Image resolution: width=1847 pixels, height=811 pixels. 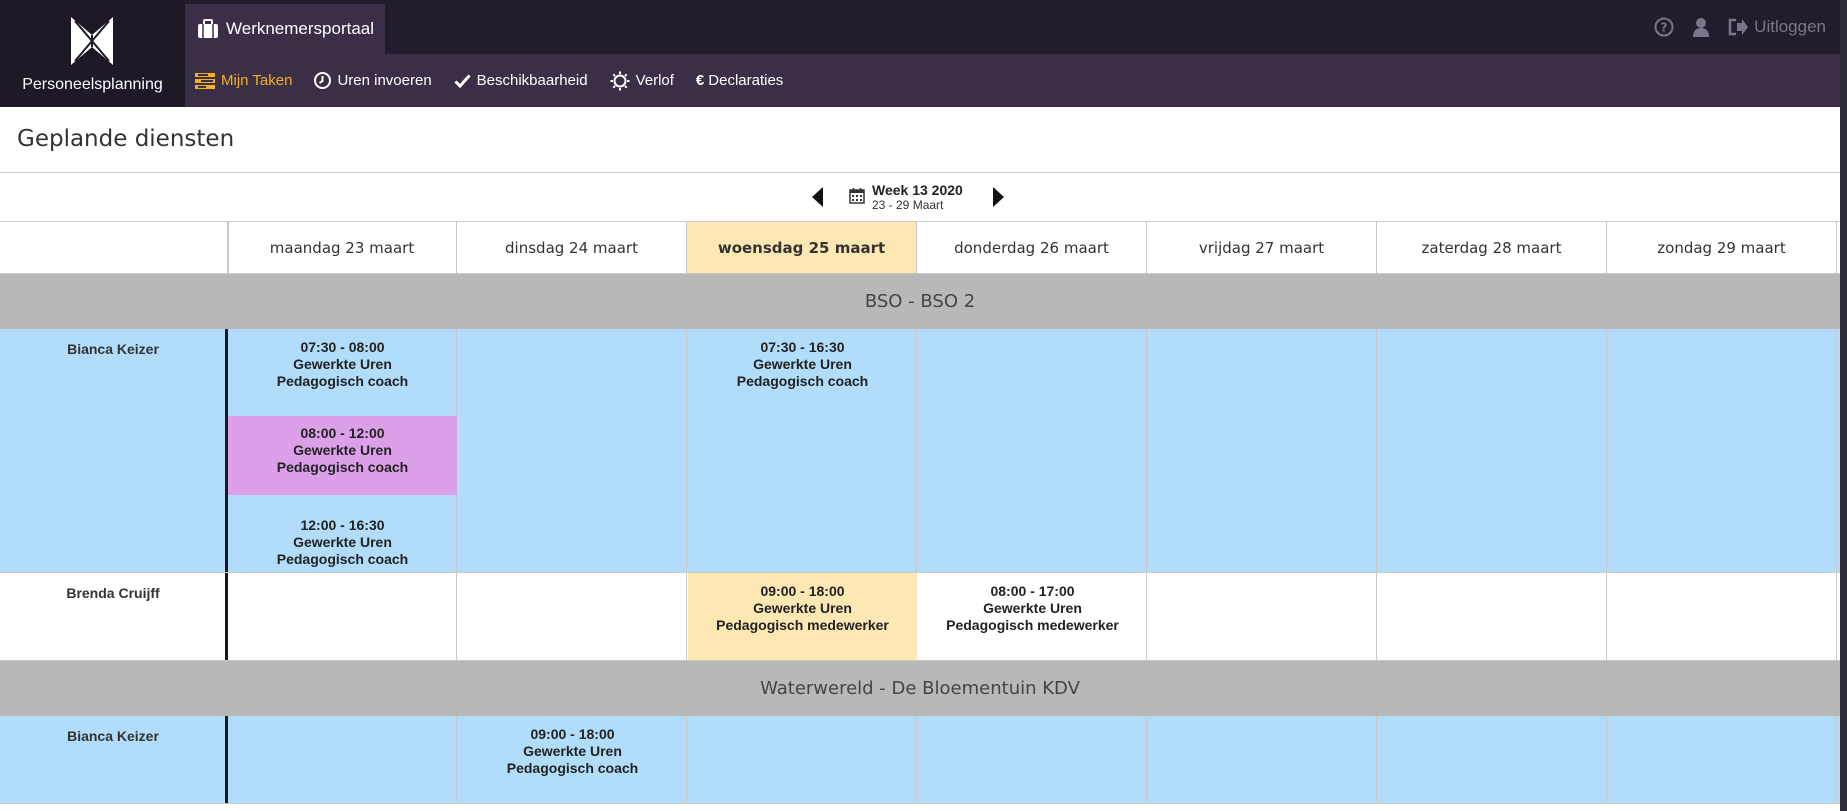 I want to click on briefcase-icon, so click(x=208, y=28).